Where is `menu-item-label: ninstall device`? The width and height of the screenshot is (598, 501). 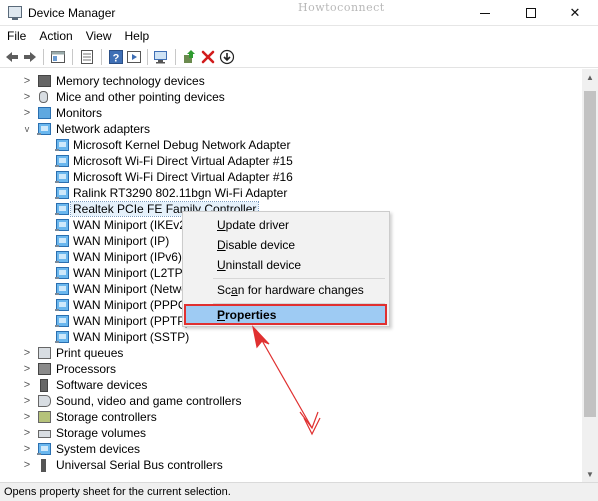 menu-item-label: ninstall device is located at coordinates (263, 265).